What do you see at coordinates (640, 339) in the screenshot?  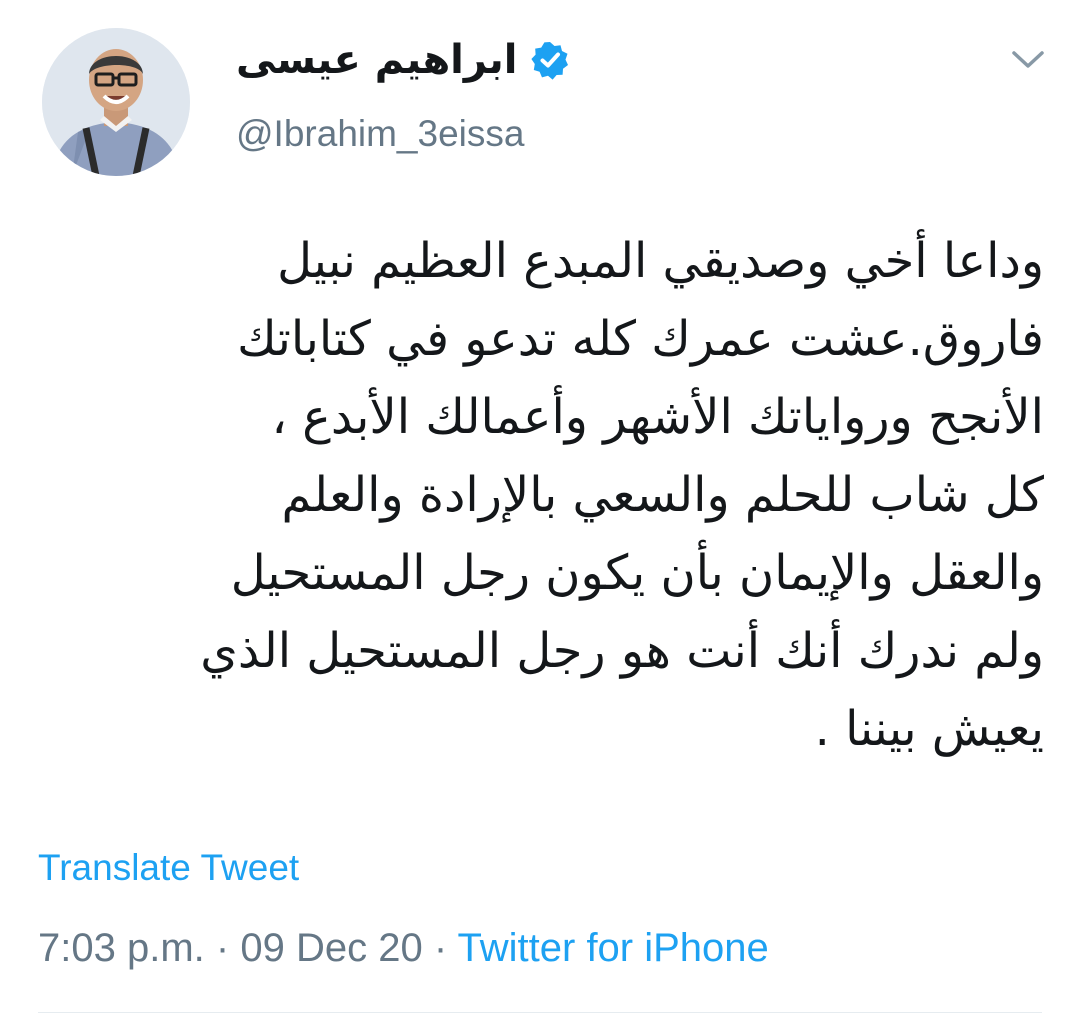 I see `tweet-line: فاروق.عشت عمرك كله تدعو في كتاباتك` at bounding box center [640, 339].